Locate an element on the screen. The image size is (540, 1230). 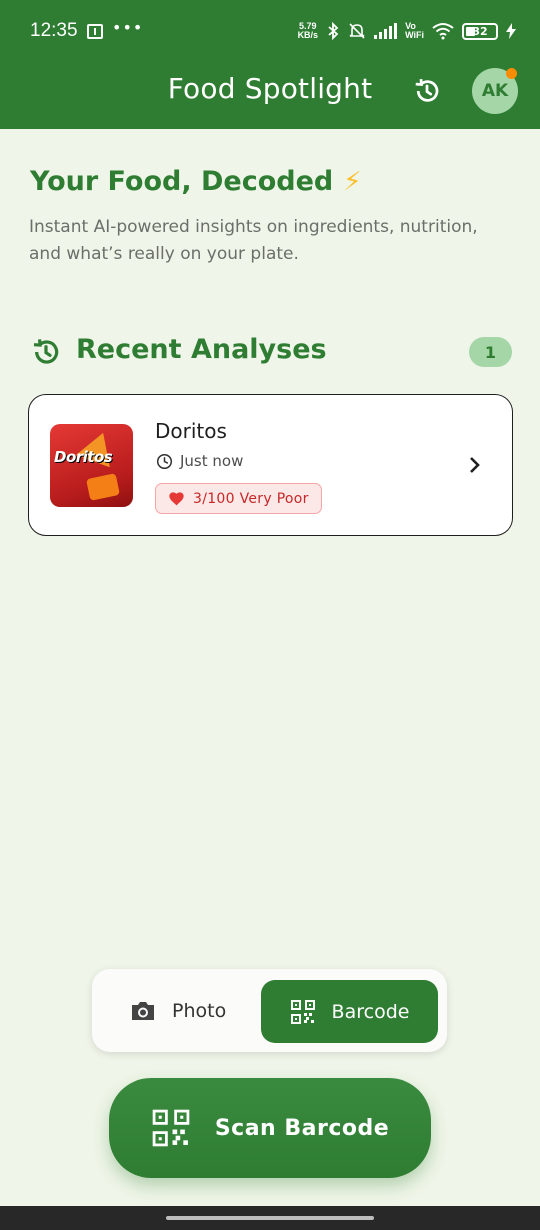
vowifi-bottom: WiFi is located at coordinates (414, 35).